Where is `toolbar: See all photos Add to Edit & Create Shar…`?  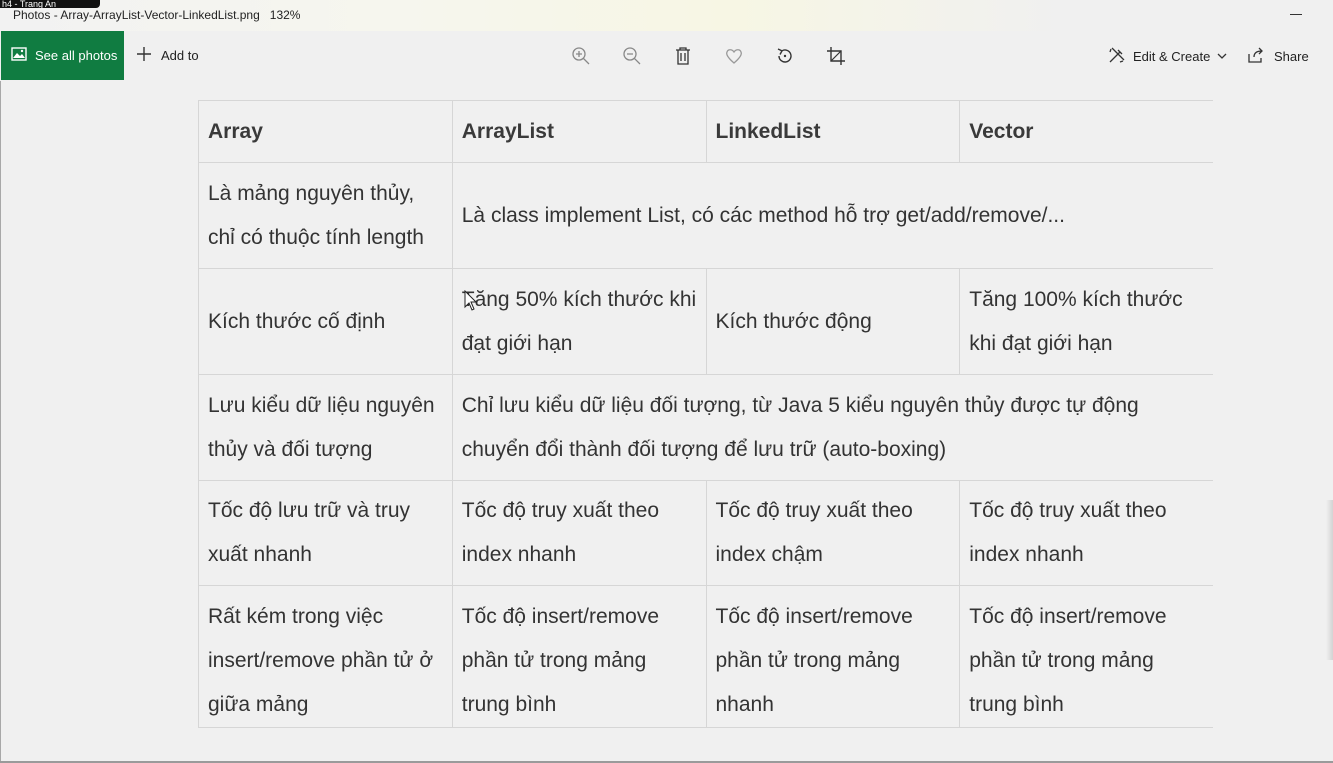 toolbar: See all photos Add to Edit & Create Shar… is located at coordinates (666, 56).